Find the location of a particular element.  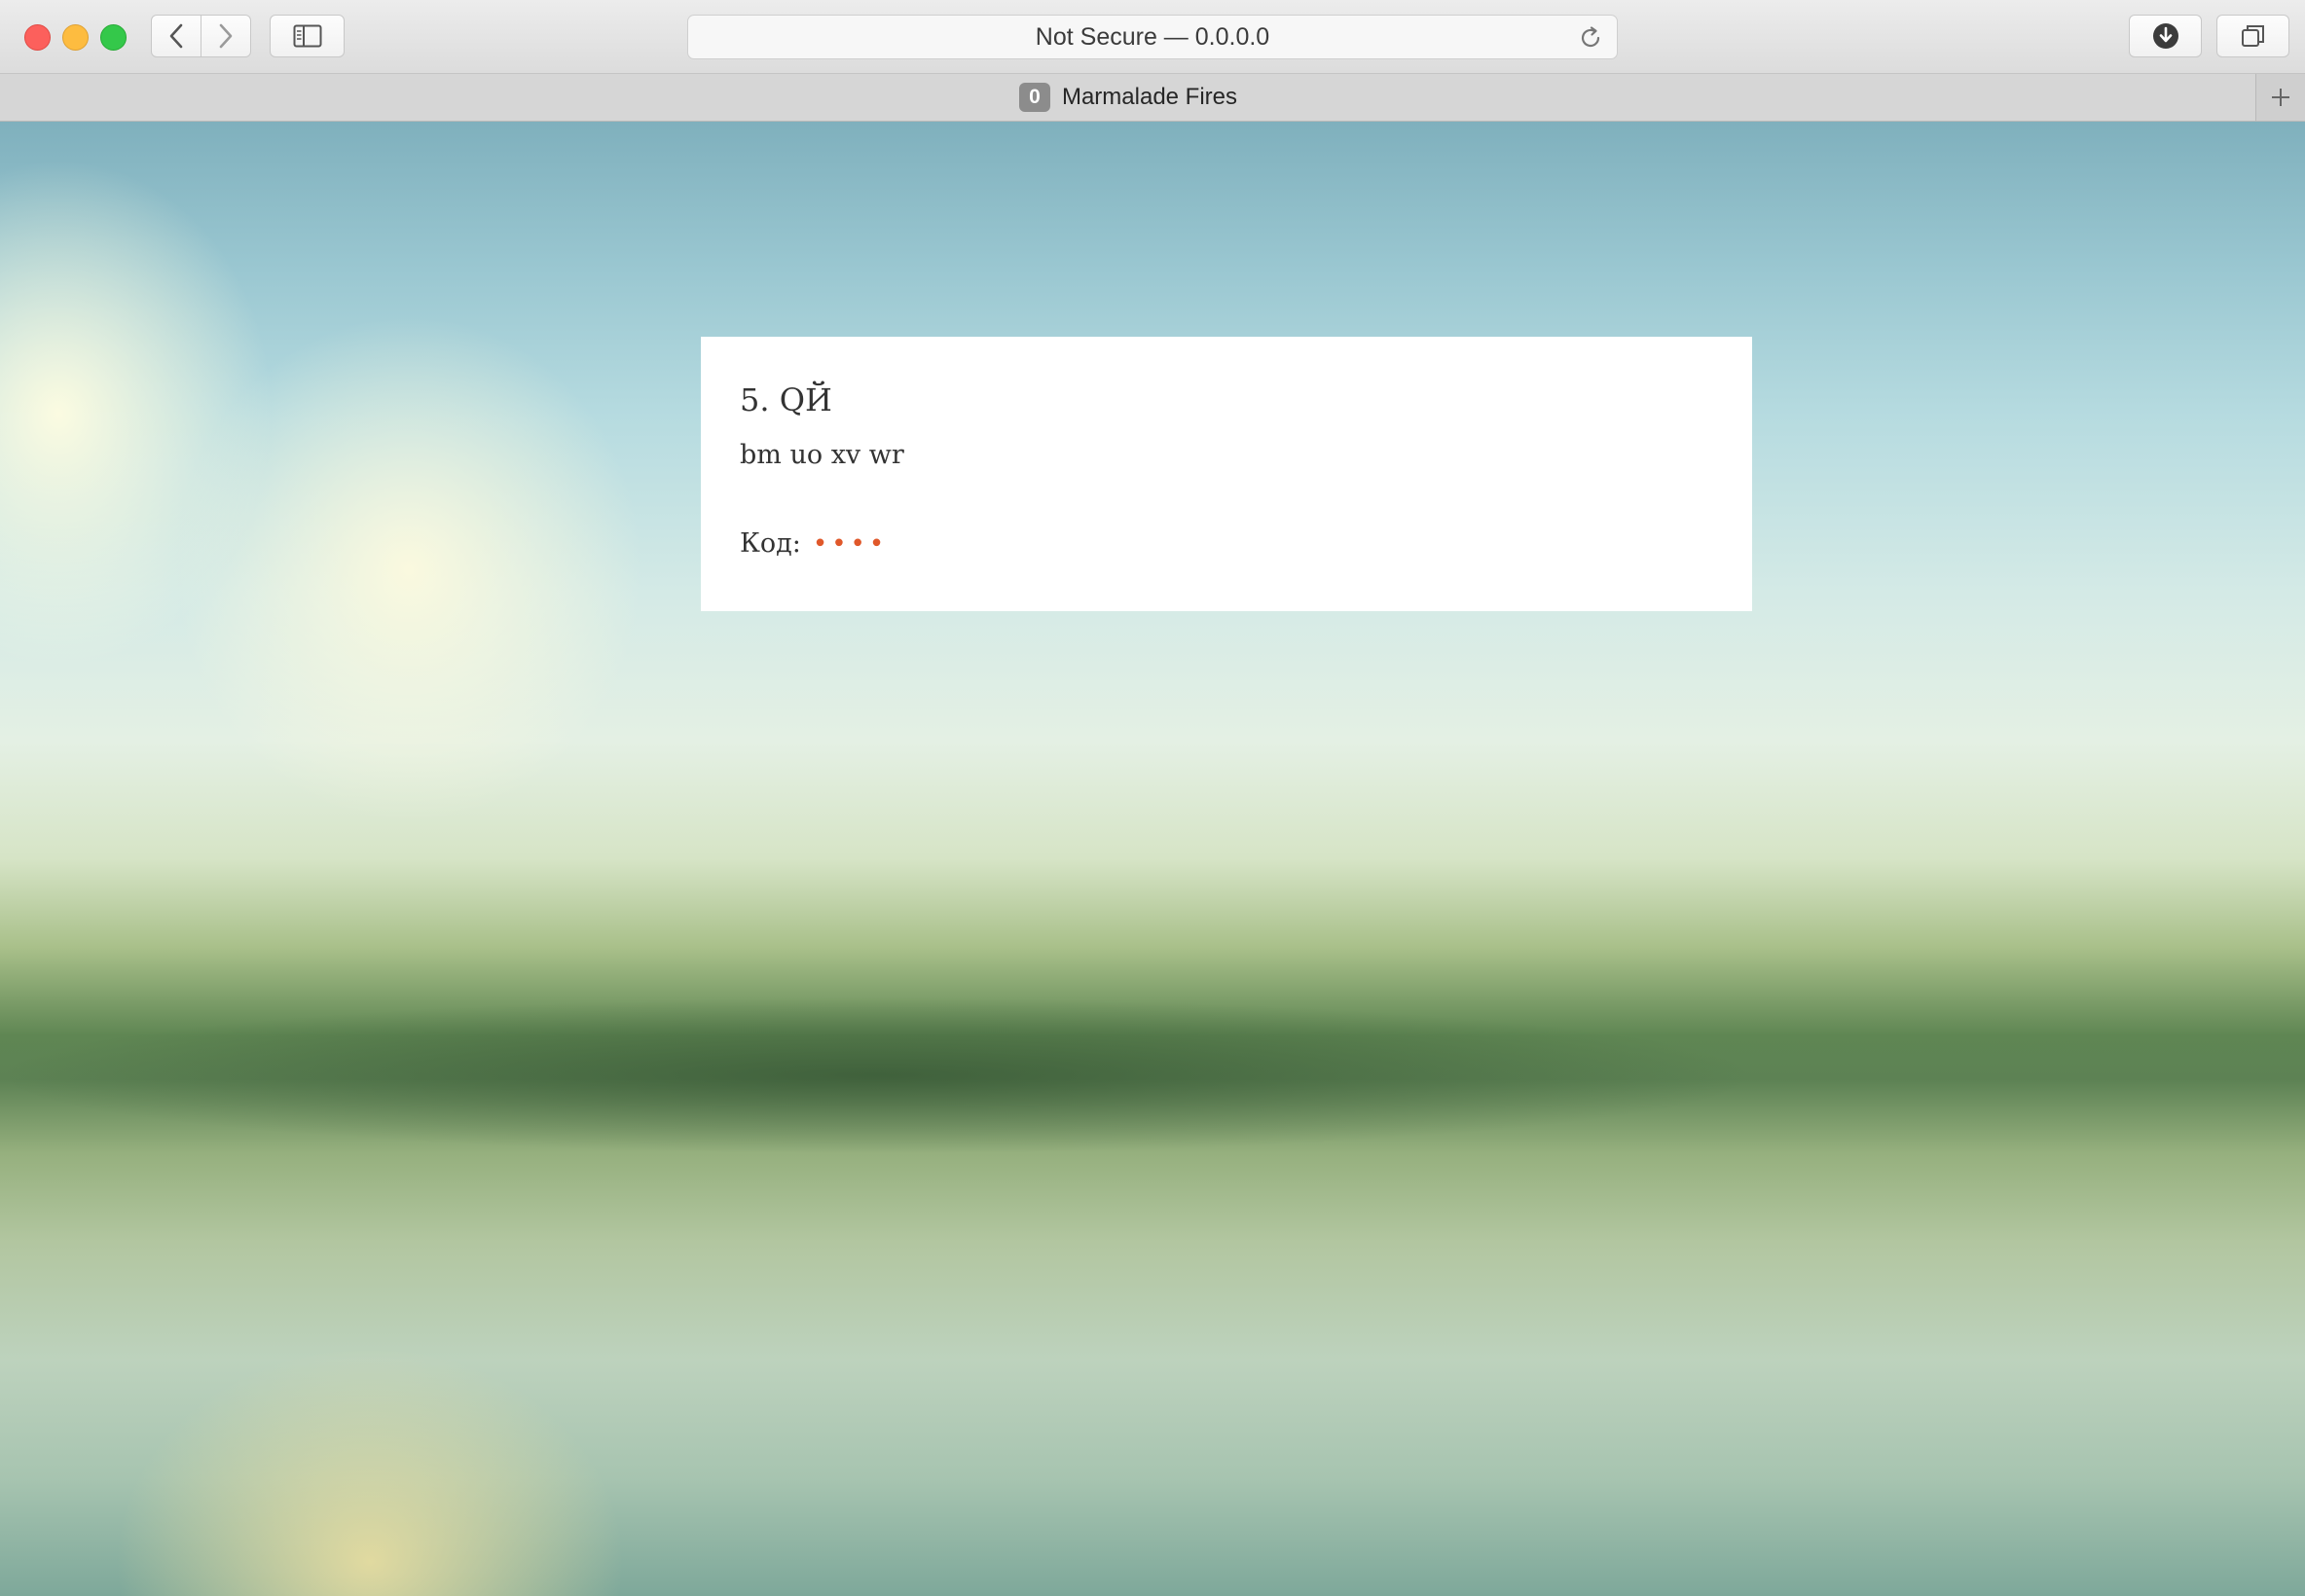

minimize-window-button is located at coordinates (75, 38).